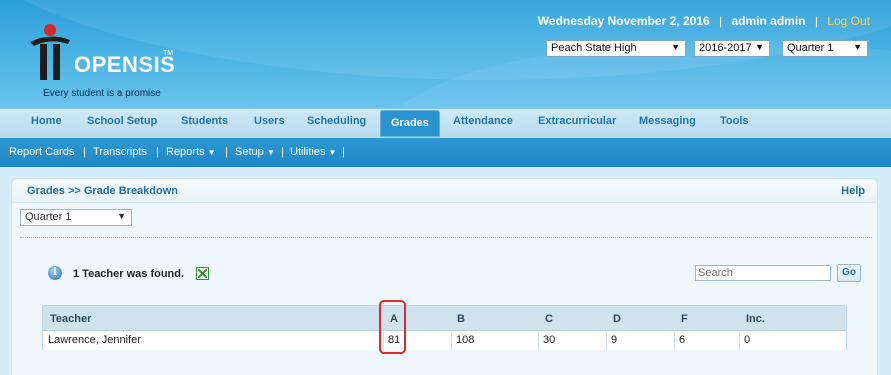 Image resolution: width=891 pixels, height=375 pixels. What do you see at coordinates (249, 152) in the screenshot?
I see `subnav-setup-label: Setup` at bounding box center [249, 152].